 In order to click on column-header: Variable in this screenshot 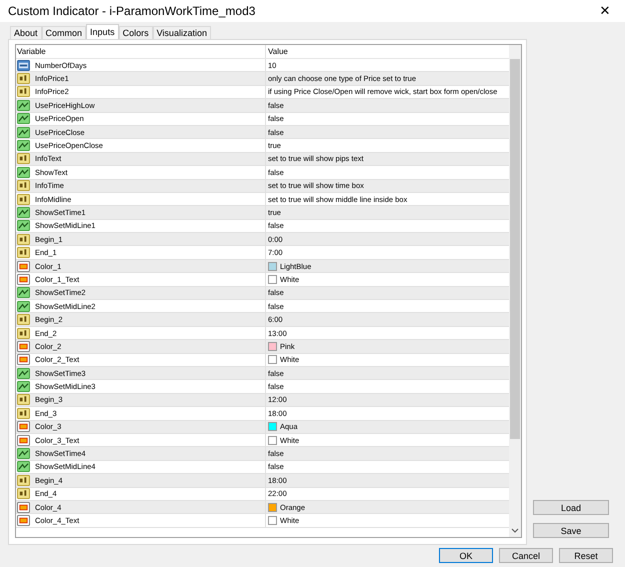, I will do `click(141, 51)`.